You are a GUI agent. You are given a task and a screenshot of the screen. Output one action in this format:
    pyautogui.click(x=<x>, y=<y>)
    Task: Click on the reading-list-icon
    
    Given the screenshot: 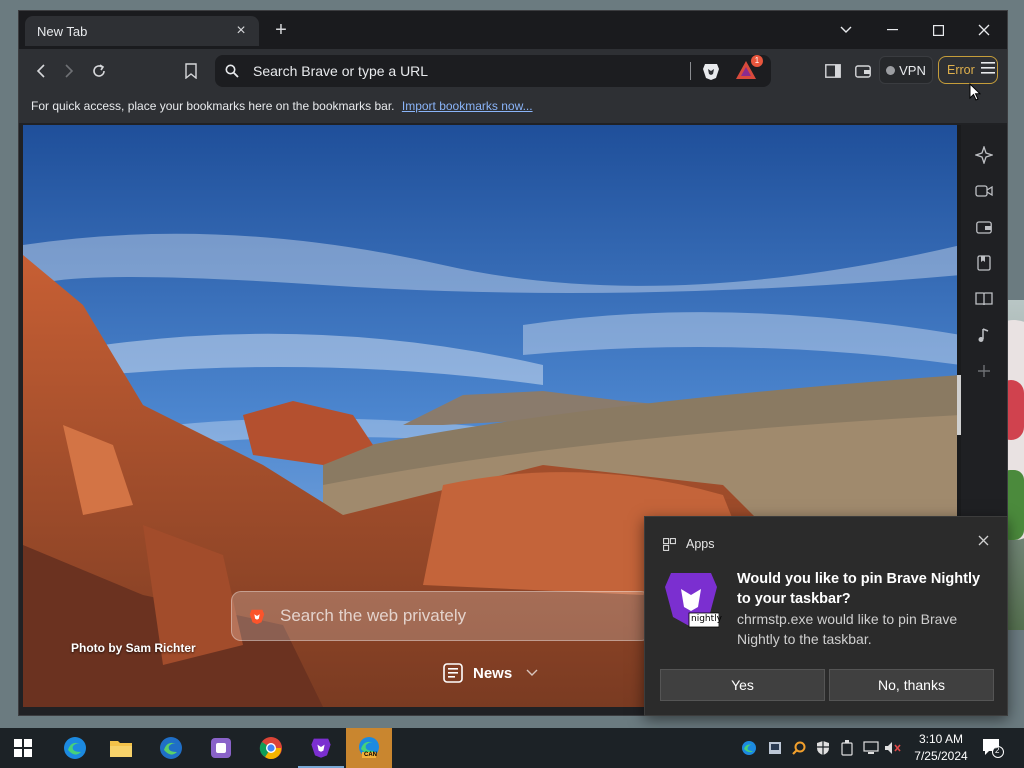 What is the action you would take?
    pyautogui.click(x=984, y=299)
    